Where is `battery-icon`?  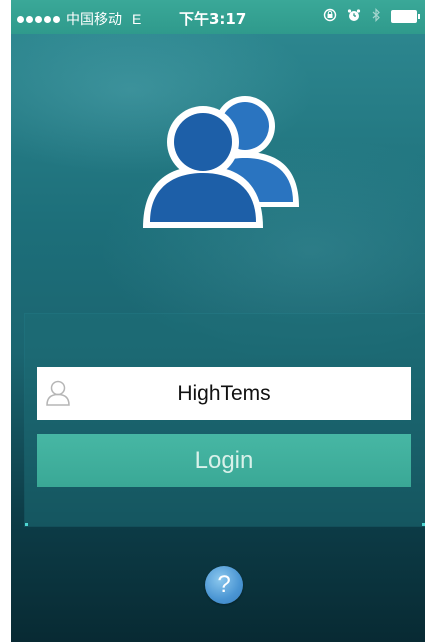 battery-icon is located at coordinates (405, 16).